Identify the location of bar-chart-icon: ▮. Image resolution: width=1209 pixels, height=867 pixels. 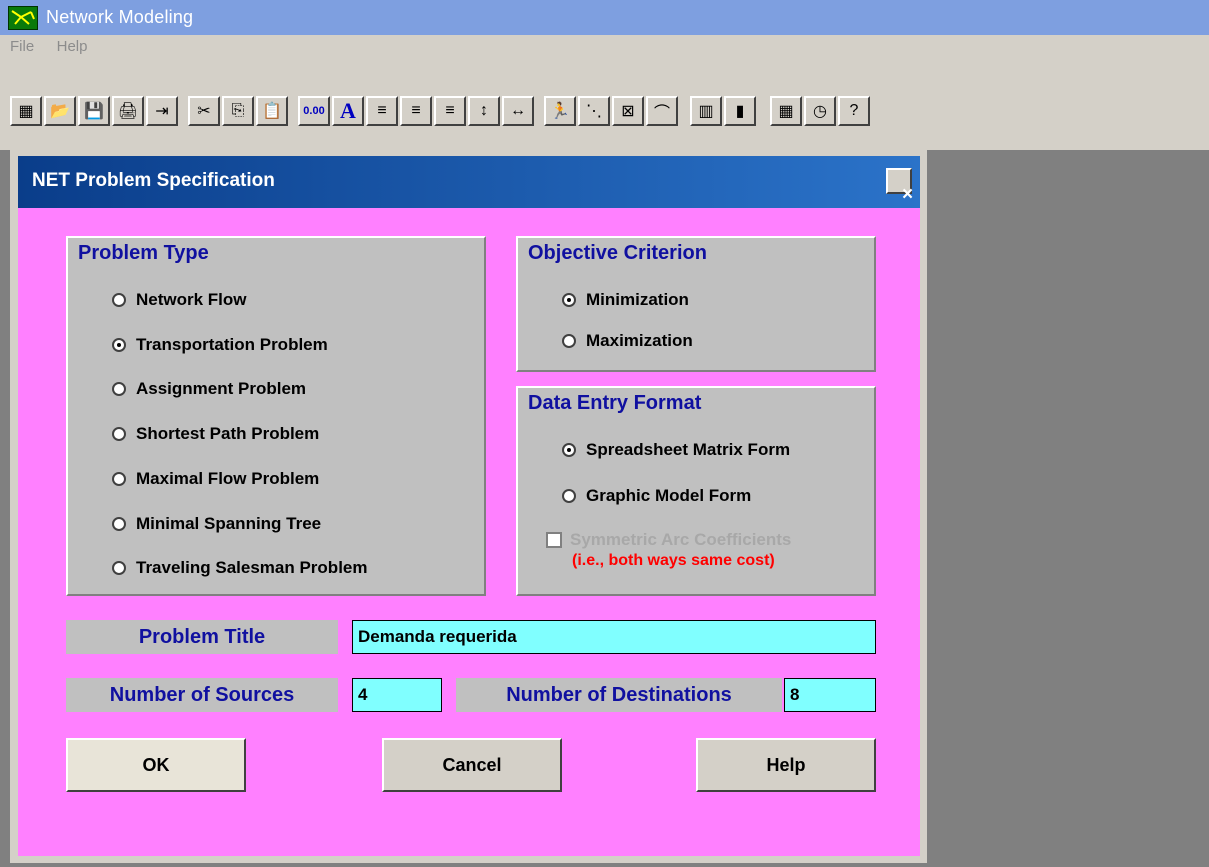
(740, 111).